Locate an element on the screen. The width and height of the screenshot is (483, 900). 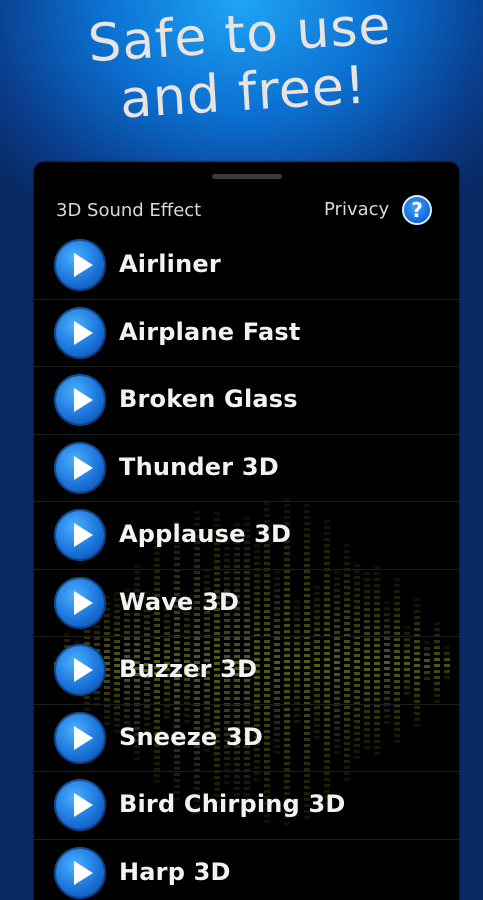
sound-label: Harp 3D is located at coordinates (175, 871).